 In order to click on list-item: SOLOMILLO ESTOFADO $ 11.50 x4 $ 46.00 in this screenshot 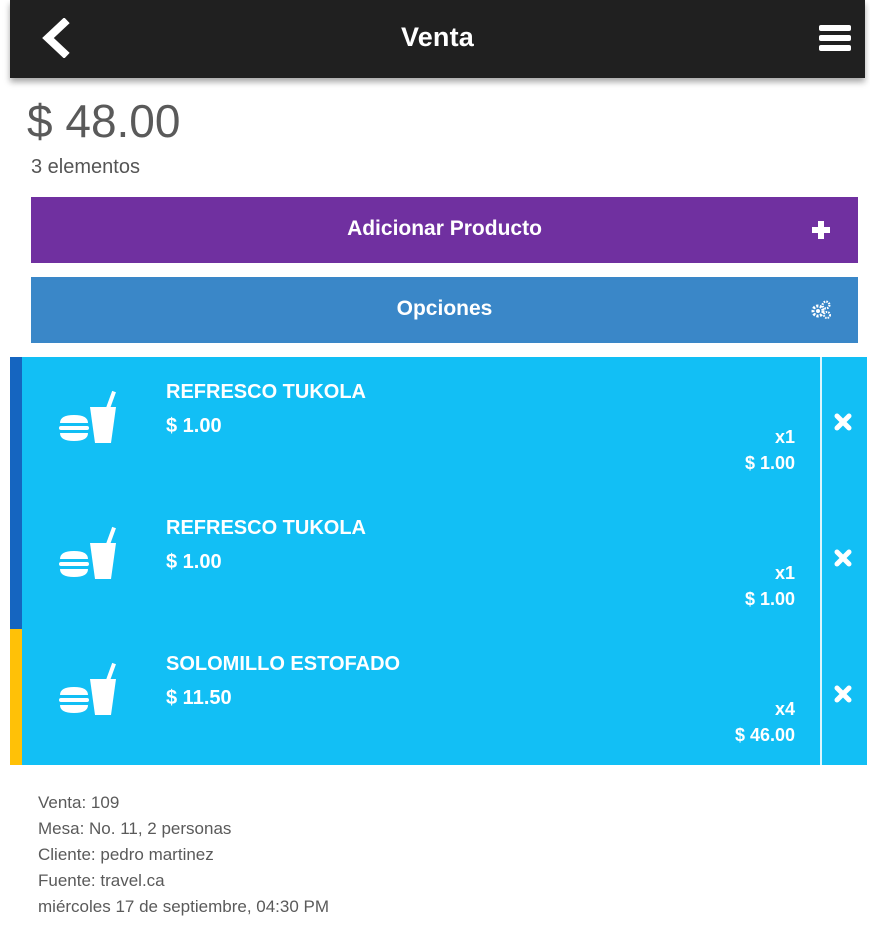, I will do `click(438, 697)`.